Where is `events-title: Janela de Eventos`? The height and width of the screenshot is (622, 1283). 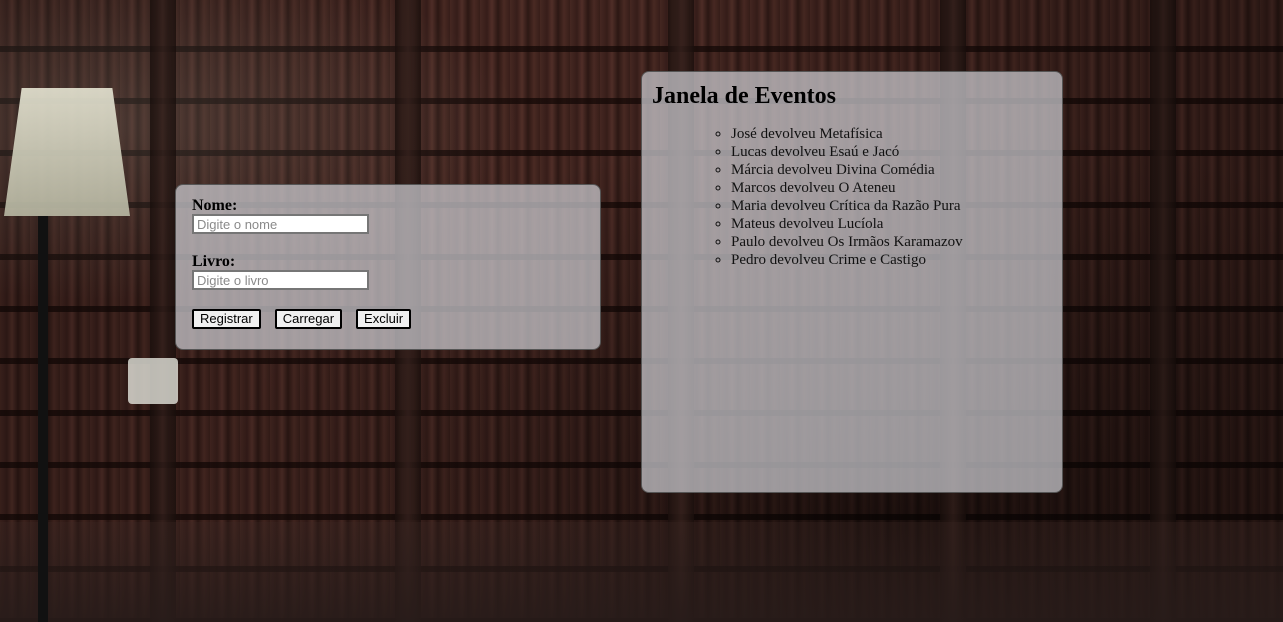
events-title: Janela de Eventos is located at coordinates (744, 96).